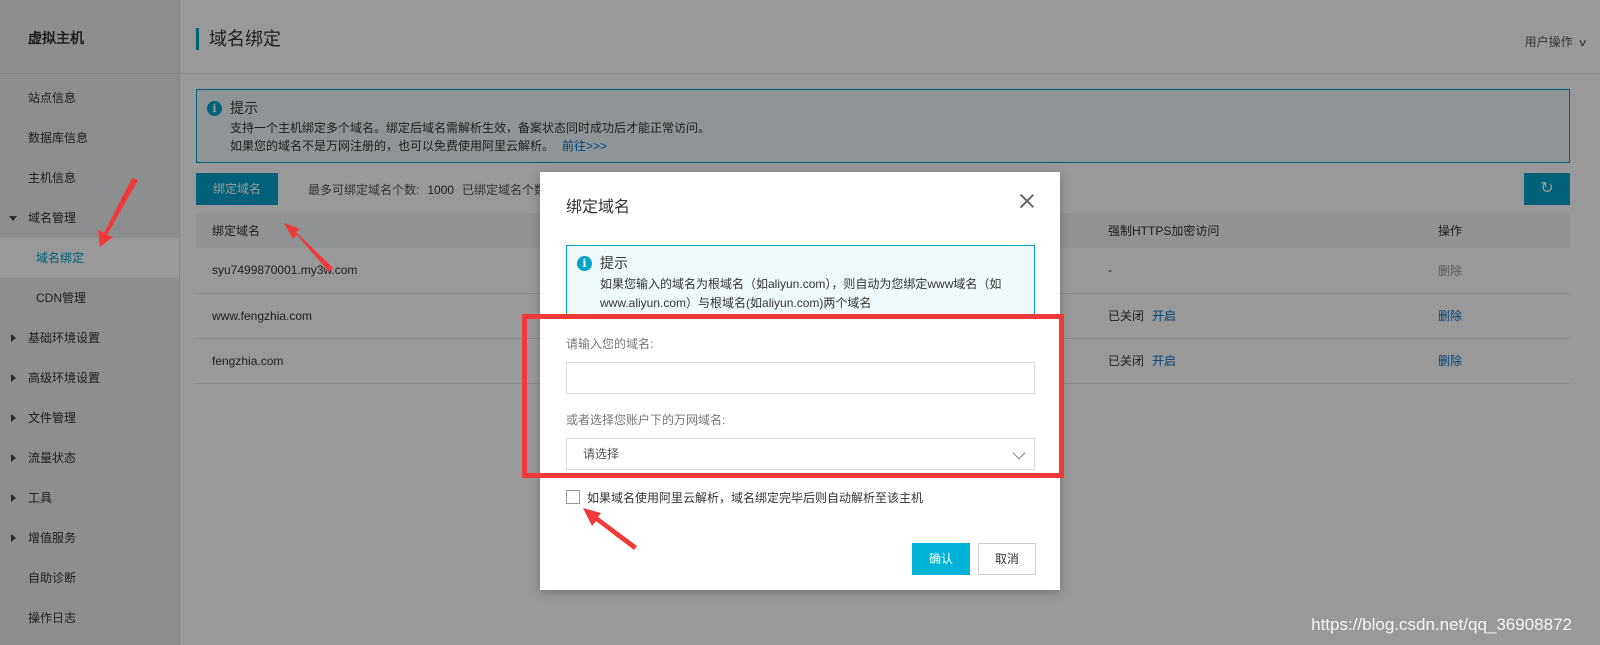 The image size is (1600, 645). I want to click on dialog-tip-line-2: www.aliyun.com）与根域名(如aliyun.com)两个域名, so click(736, 303).